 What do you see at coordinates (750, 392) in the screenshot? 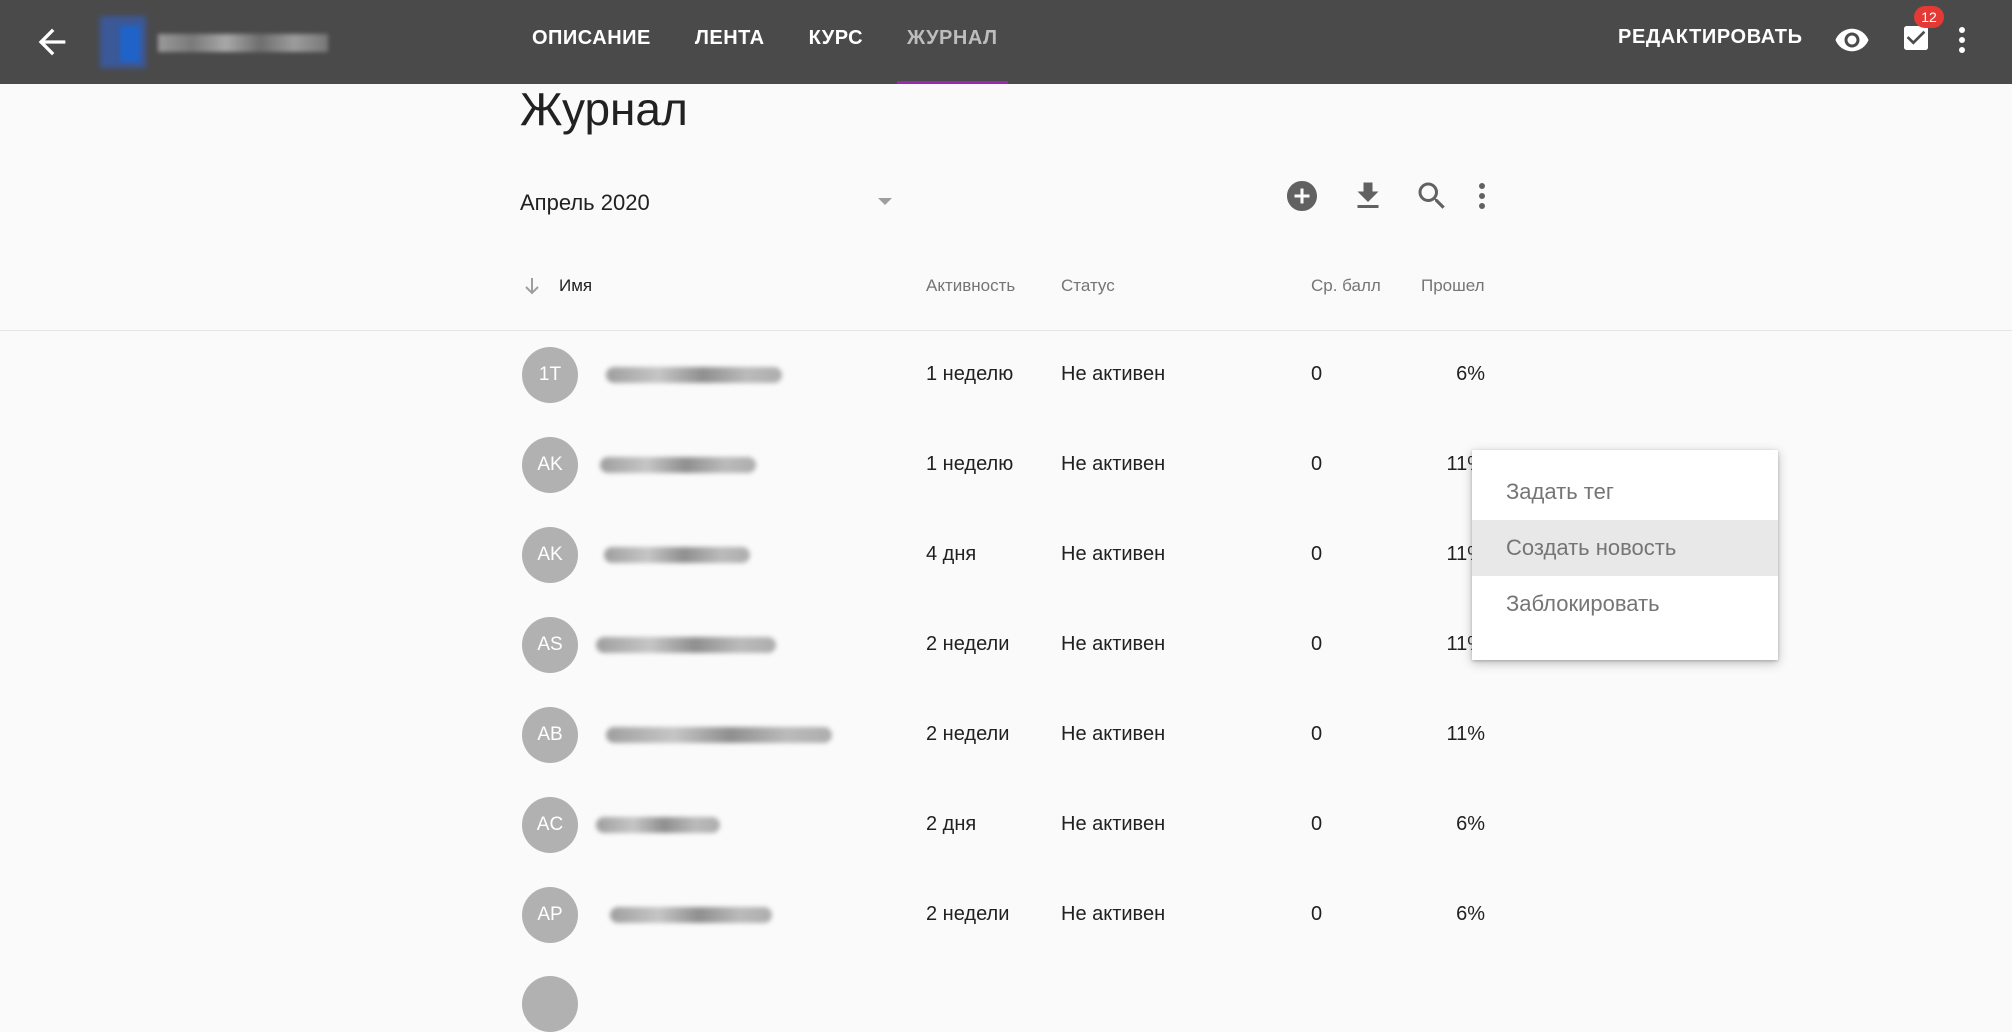
I see `table-row: 1T 1 неделю Не активен 0 6%` at bounding box center [750, 392].